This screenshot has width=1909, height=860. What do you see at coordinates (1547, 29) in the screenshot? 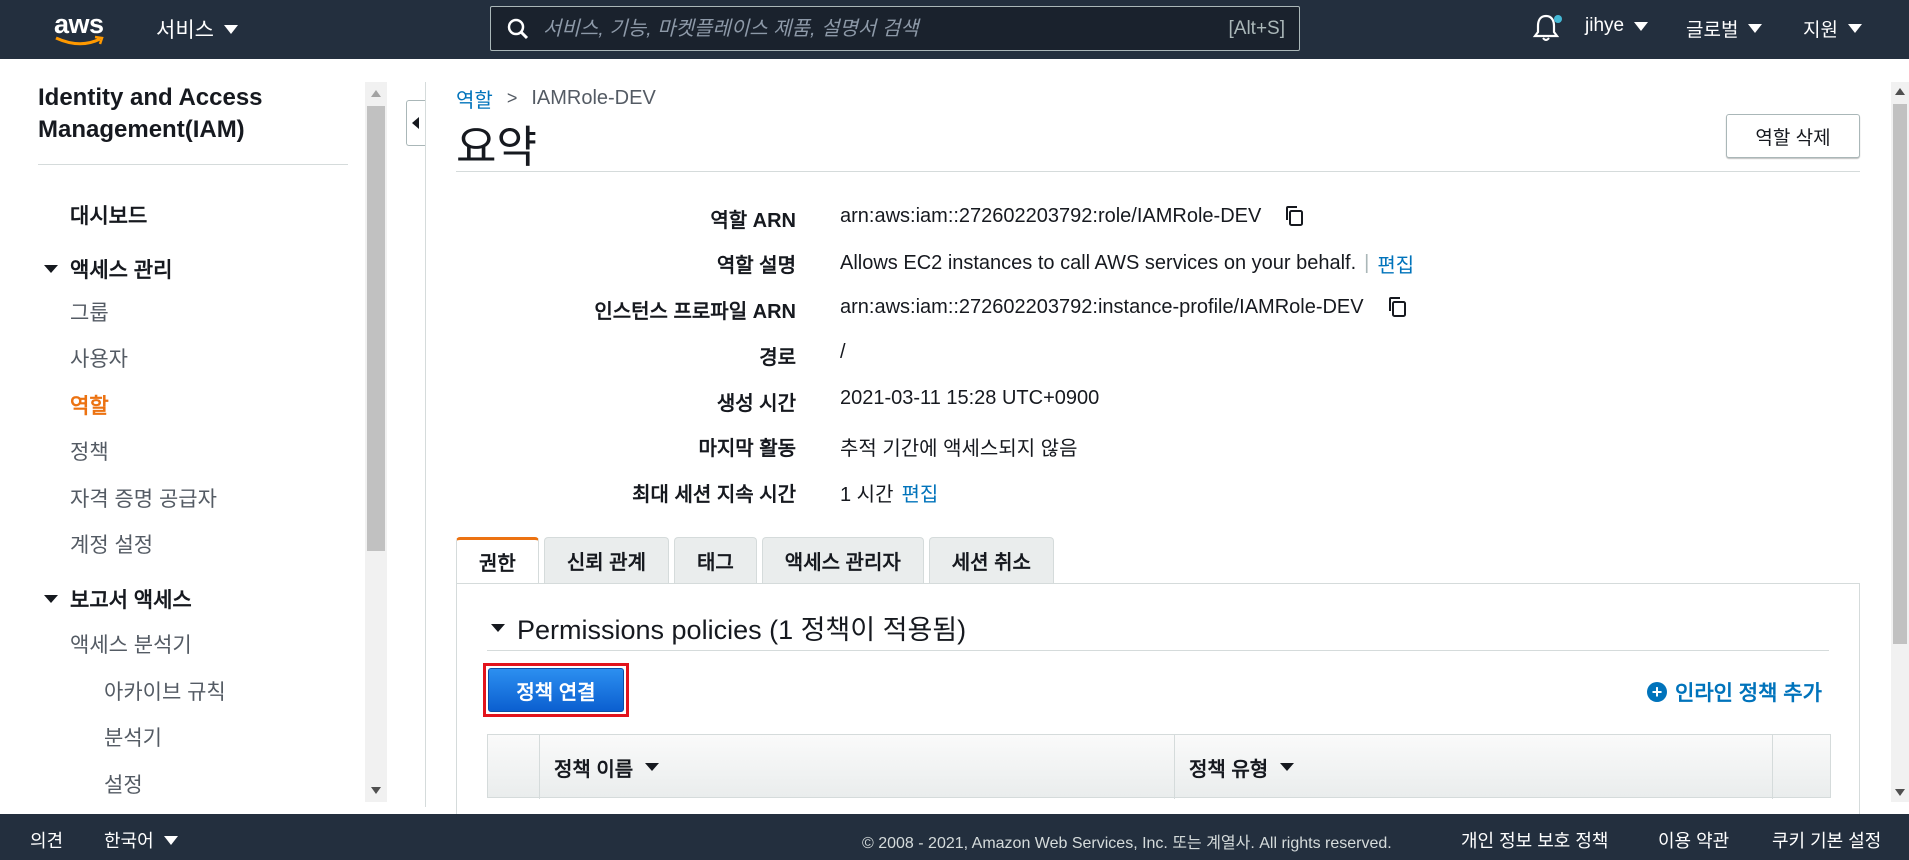
I see `notifications-button` at bounding box center [1547, 29].